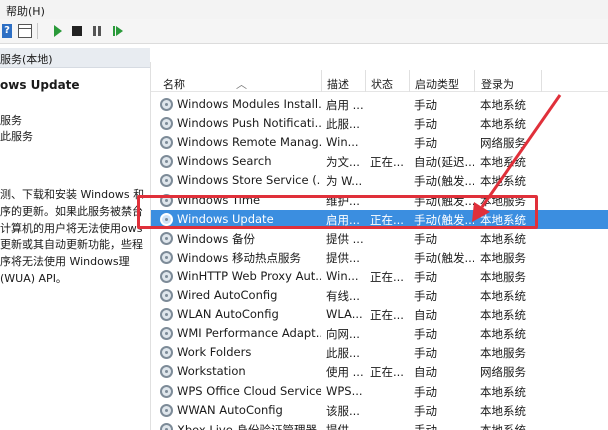 The width and height of the screenshot is (608, 430). What do you see at coordinates (379, 161) in the screenshot?
I see `service-row: Windows Search 为文... 正在... 自动(延迟... 本地系统` at bounding box center [379, 161].